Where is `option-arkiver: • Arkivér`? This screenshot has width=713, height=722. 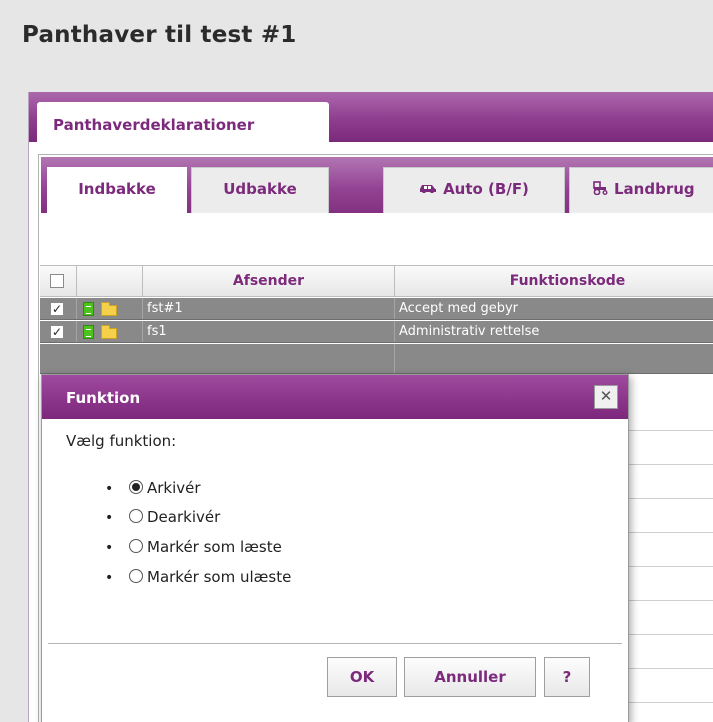
option-arkiver: • Arkivér is located at coordinates (153, 488).